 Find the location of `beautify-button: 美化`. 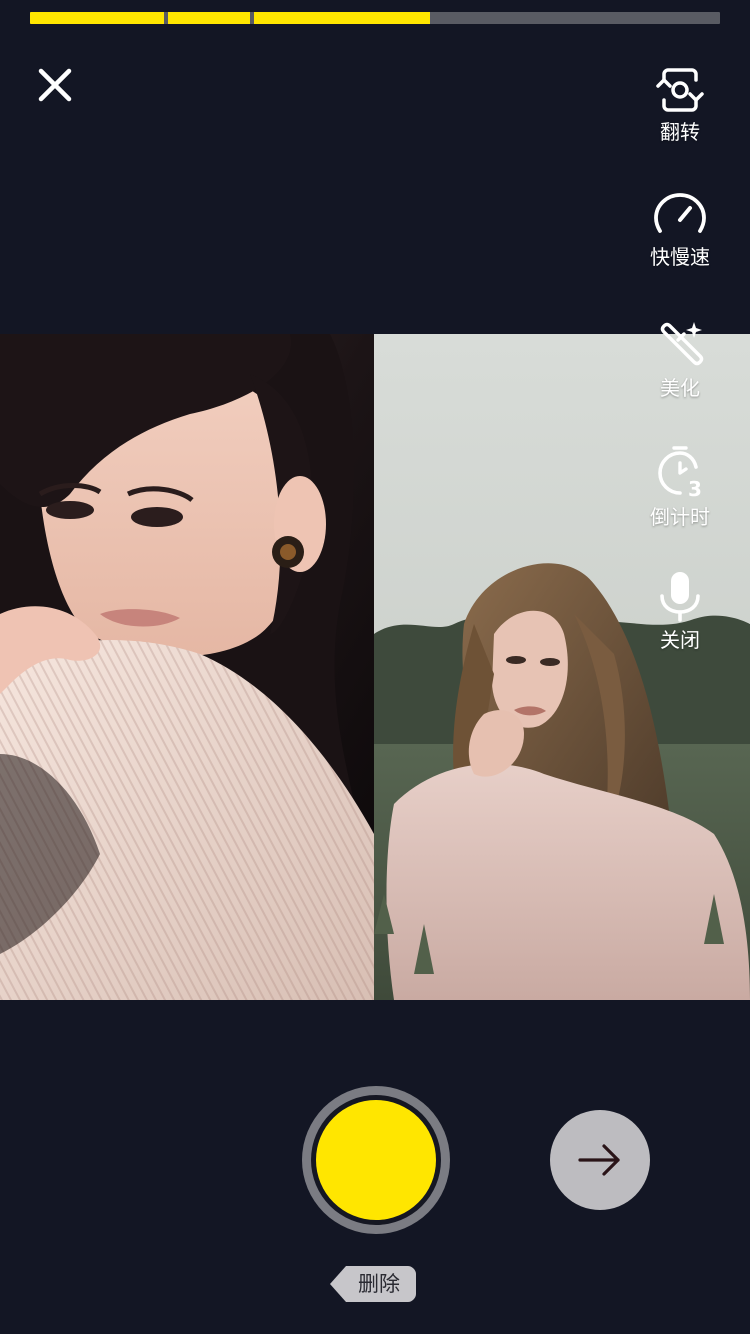

beautify-button: 美化 is located at coordinates (680, 360).